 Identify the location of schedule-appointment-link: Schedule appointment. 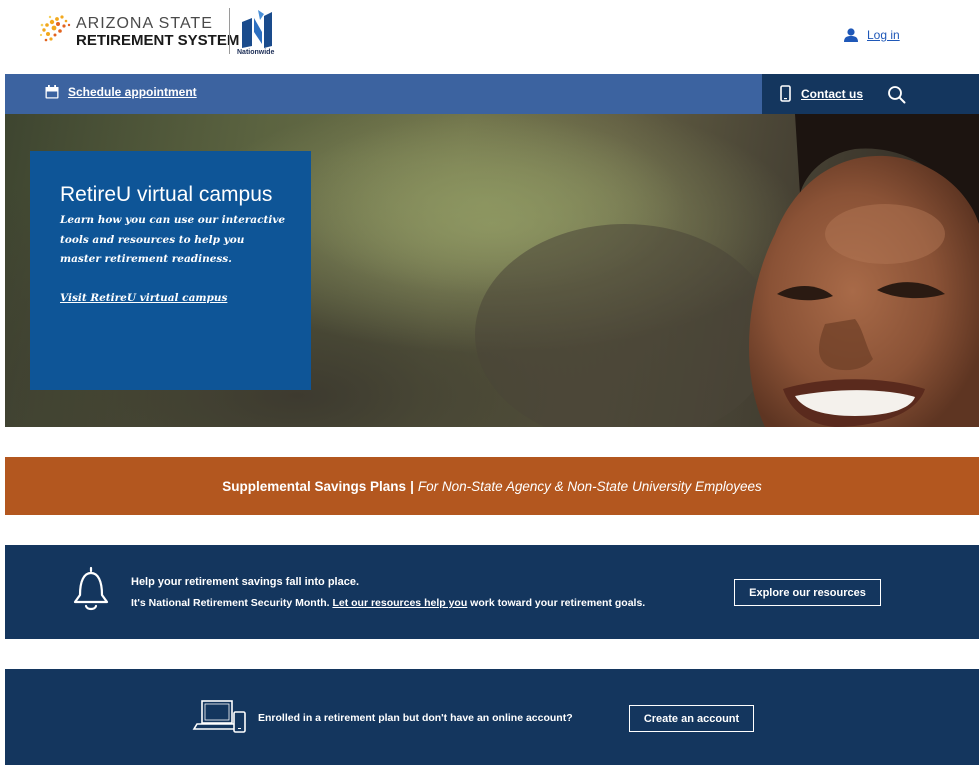
(121, 92).